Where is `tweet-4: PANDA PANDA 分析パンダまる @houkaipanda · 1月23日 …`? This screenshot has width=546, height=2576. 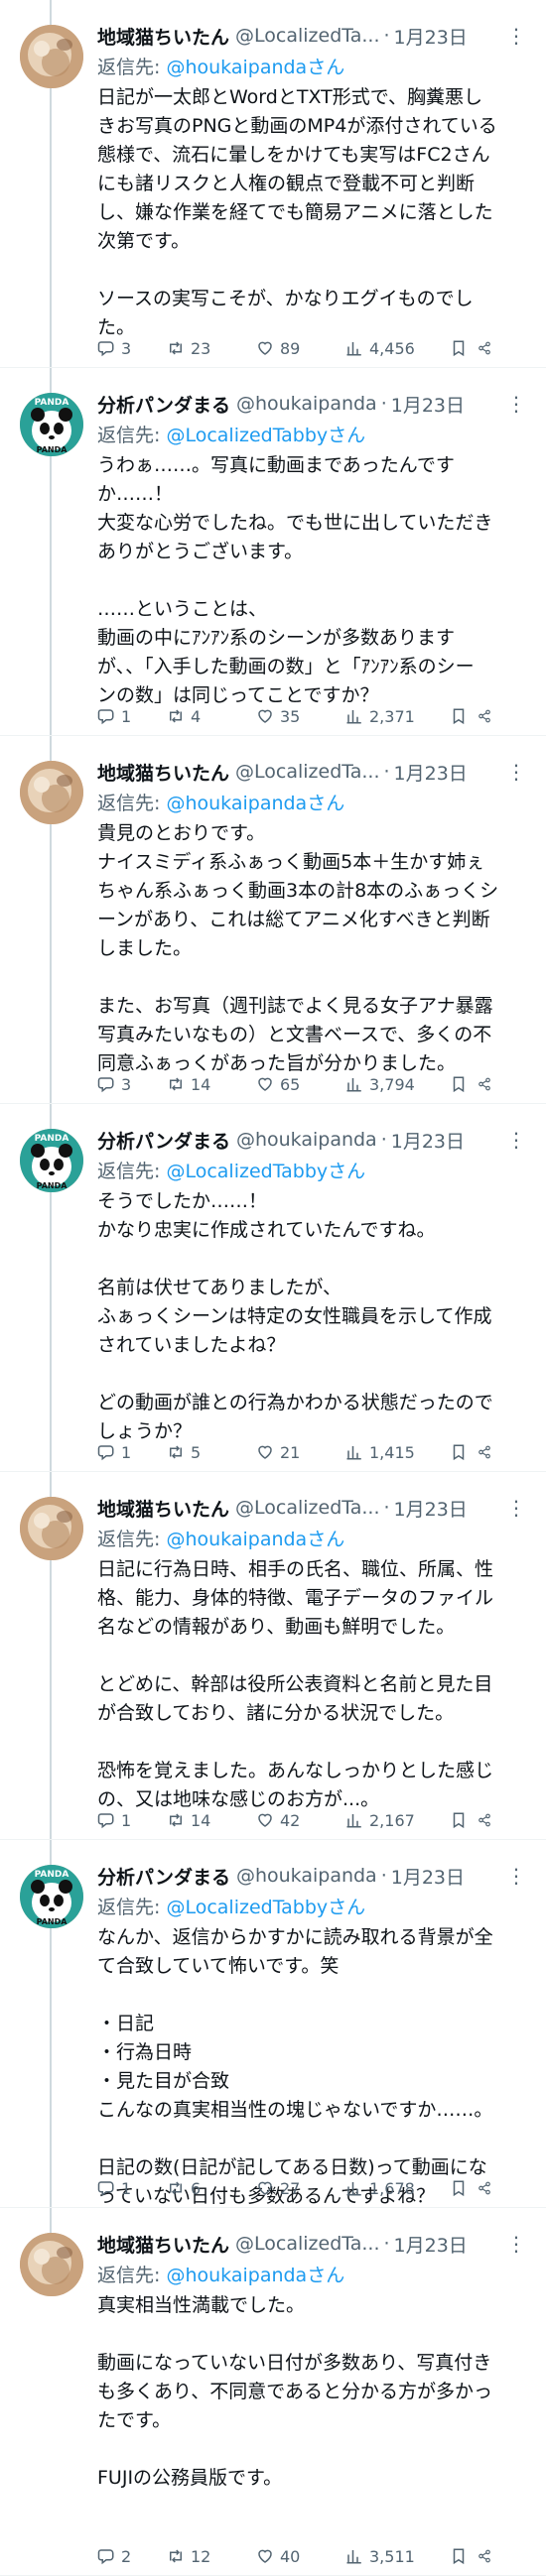 tweet-4: PANDA PANDA 分析パンダまる @houkaipanda · 1月23日 … is located at coordinates (273, 1288).